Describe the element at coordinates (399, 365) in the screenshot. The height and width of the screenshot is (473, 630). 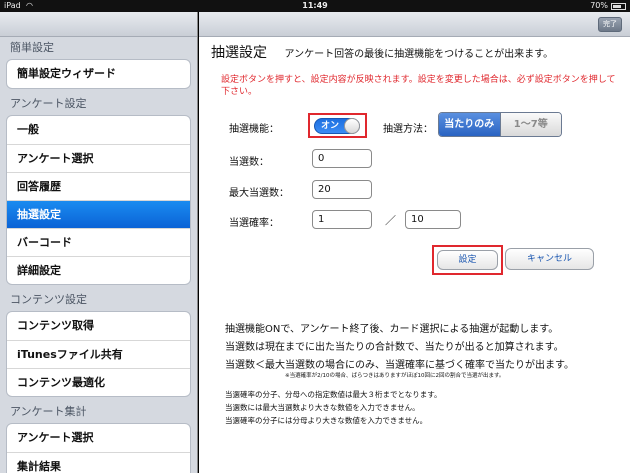
I see `info-line-3: 当選数＜最大当選数の場合にのみ、当選確率に基づく確率で当たりが出ます。` at that location.